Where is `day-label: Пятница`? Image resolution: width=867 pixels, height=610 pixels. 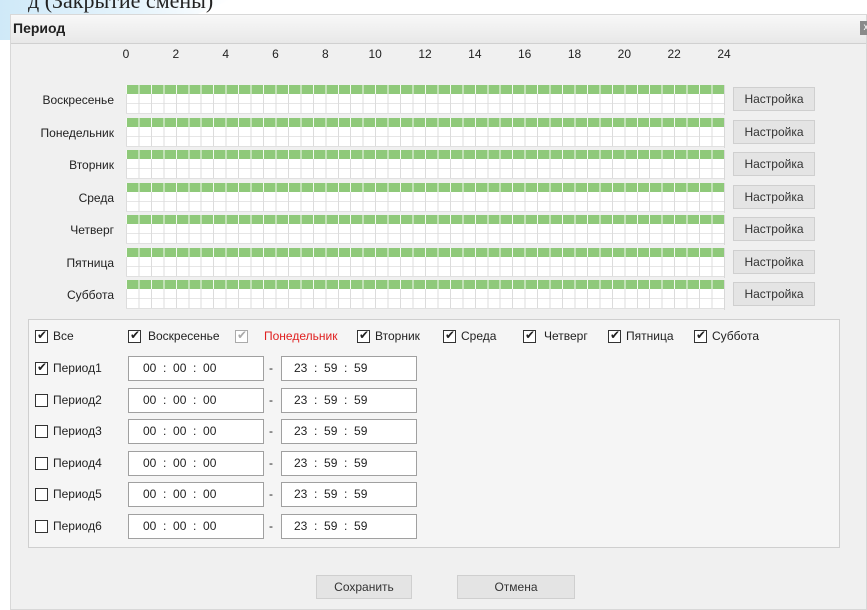
day-label: Пятница is located at coordinates (90, 262).